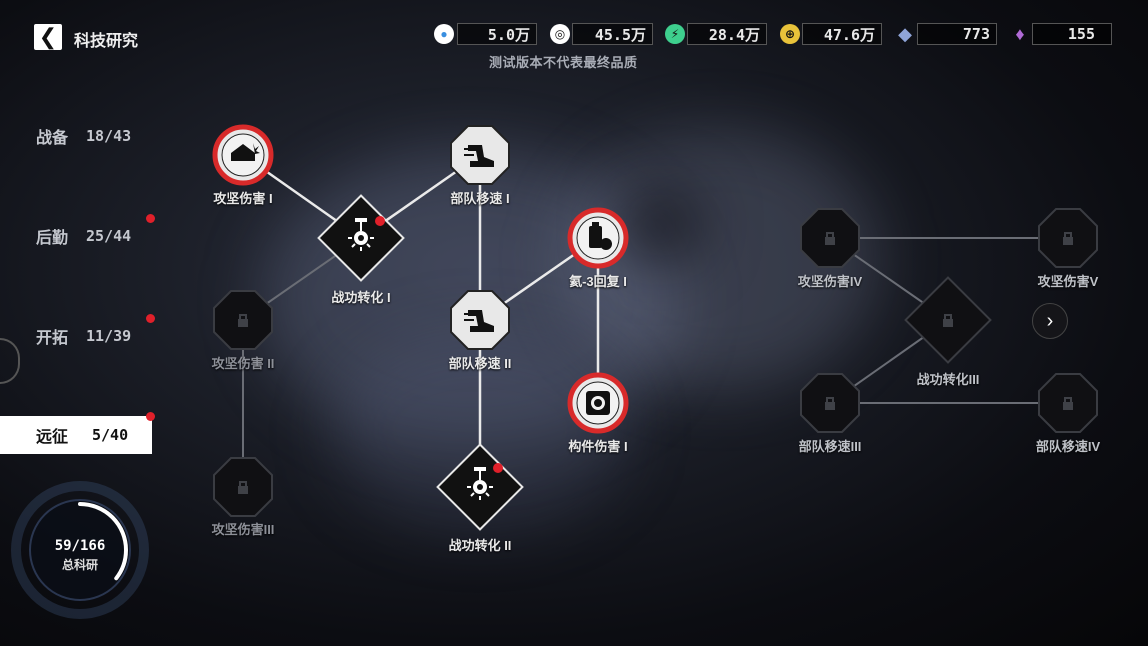 The width and height of the screenshot is (1148, 646). Describe the element at coordinates (598, 281) in the screenshot. I see `node-label: 氦-3回复 I` at that location.